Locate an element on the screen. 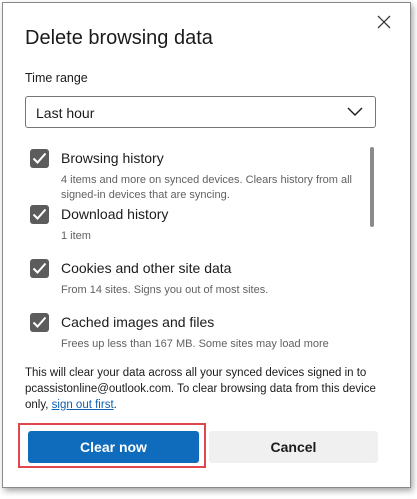 This screenshot has width=417, height=499. clear-now-button: Clear now is located at coordinates (113, 447).